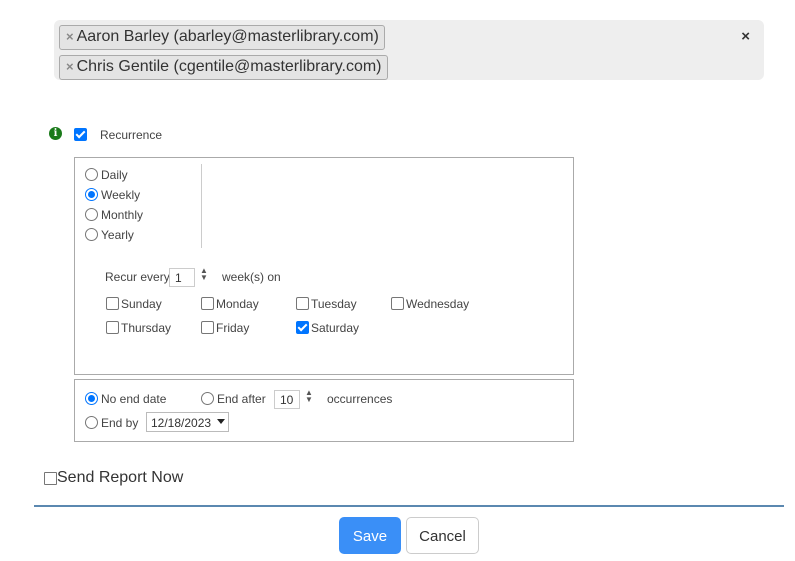 Image resolution: width=795 pixels, height=561 pixels. What do you see at coordinates (91, 422) in the screenshot?
I see `end-by-radio` at bounding box center [91, 422].